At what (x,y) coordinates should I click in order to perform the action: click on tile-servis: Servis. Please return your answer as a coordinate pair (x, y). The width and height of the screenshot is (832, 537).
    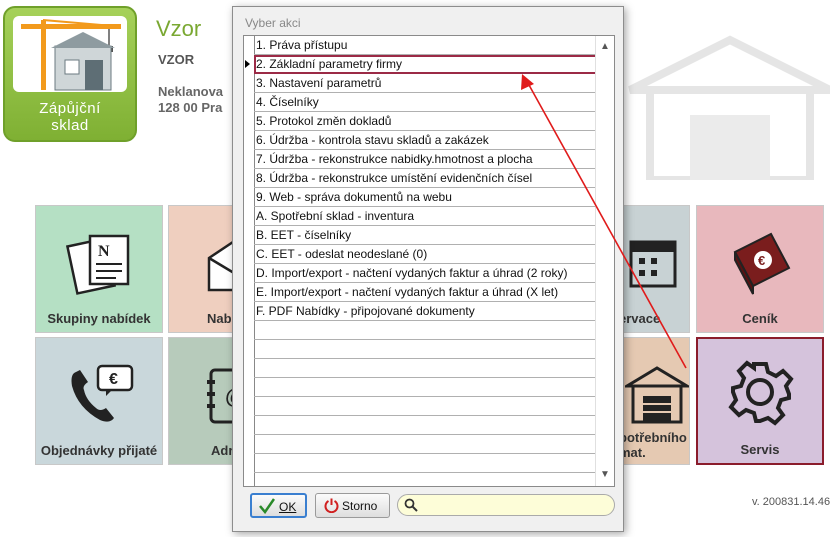
    Looking at the image, I should click on (760, 401).